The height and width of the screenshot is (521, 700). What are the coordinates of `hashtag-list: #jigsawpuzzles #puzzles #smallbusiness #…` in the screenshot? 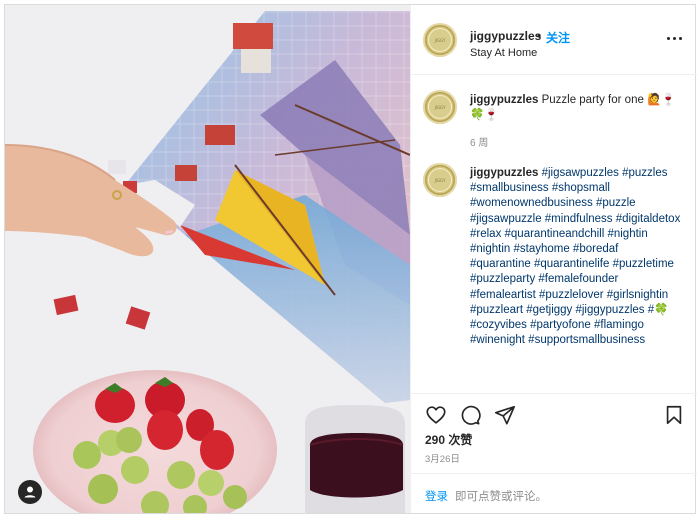 It's located at (575, 256).